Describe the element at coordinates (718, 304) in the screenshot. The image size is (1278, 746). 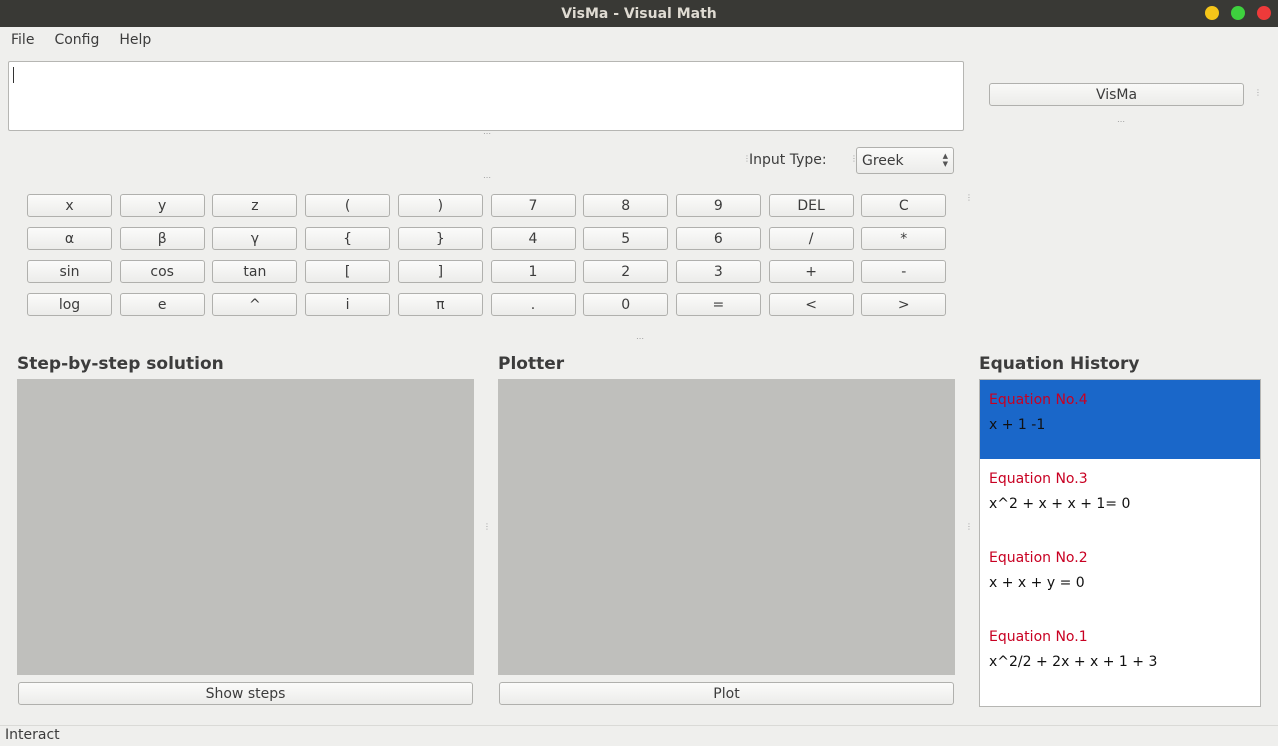
I see `key-equals-button: =` at that location.